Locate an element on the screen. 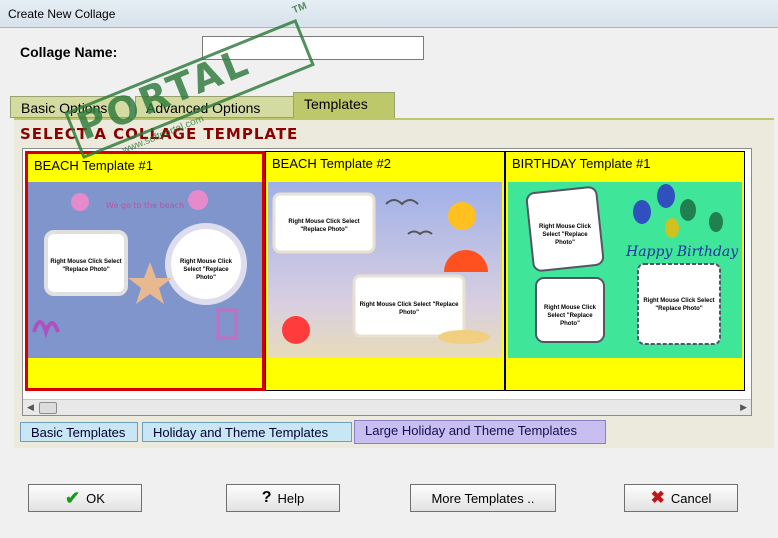 This screenshot has width=778, height=538. svg-text: We go to the beach is located at coordinates (145, 205).